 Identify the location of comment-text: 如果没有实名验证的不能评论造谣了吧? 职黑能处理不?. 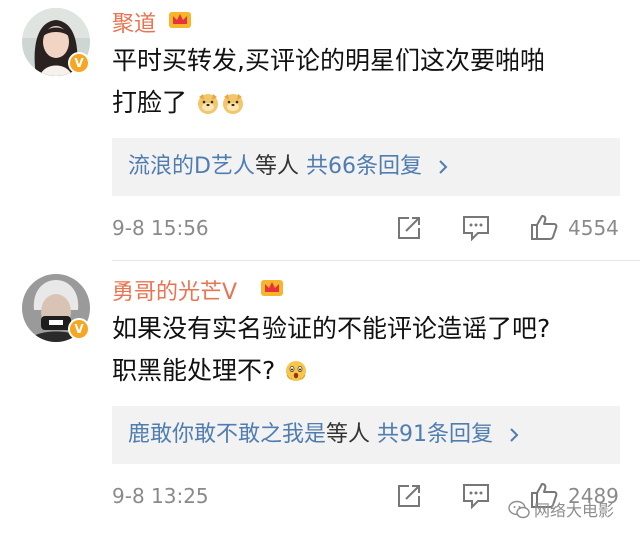
(372, 350).